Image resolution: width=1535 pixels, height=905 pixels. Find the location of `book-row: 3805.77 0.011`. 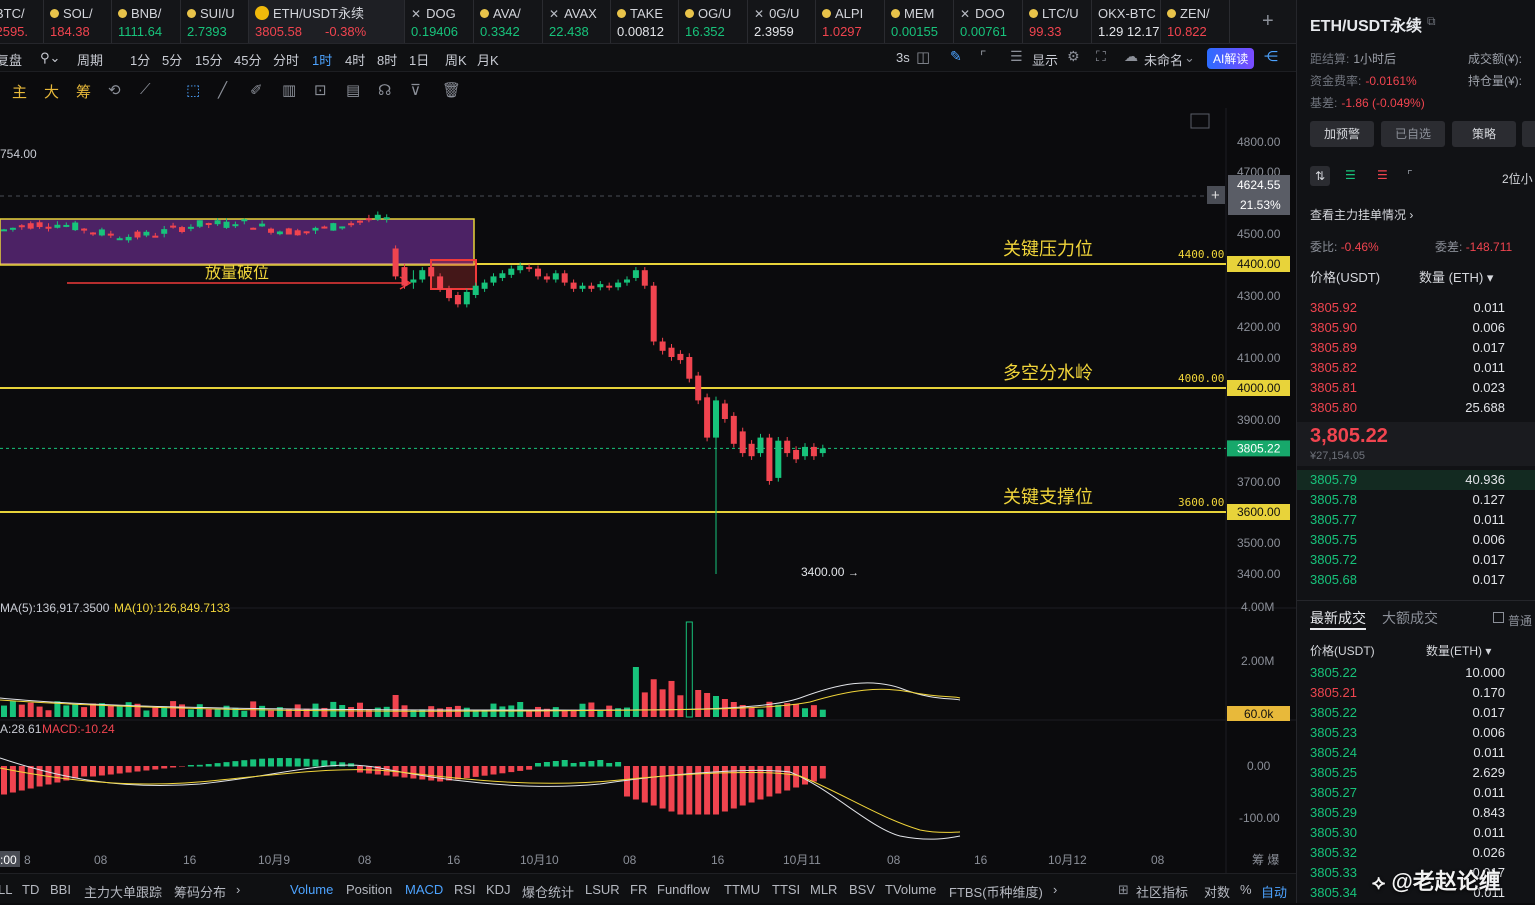

book-row: 3805.77 0.011 is located at coordinates (1415, 522).